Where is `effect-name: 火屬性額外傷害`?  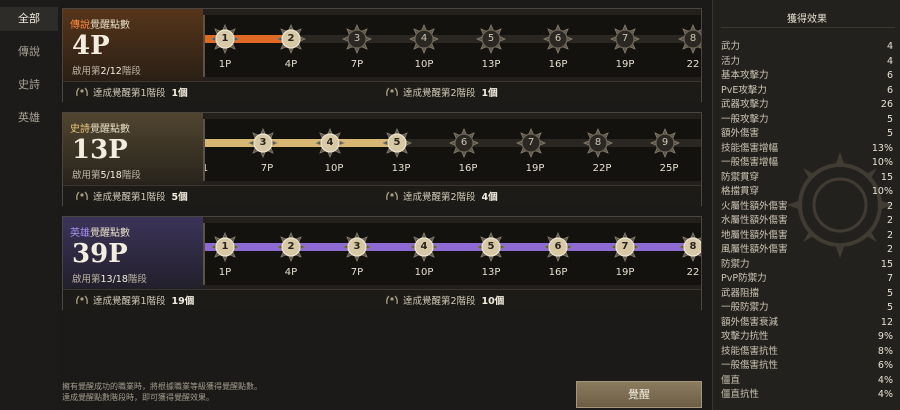
effect-name: 火屬性額外傷害 is located at coordinates (754, 206).